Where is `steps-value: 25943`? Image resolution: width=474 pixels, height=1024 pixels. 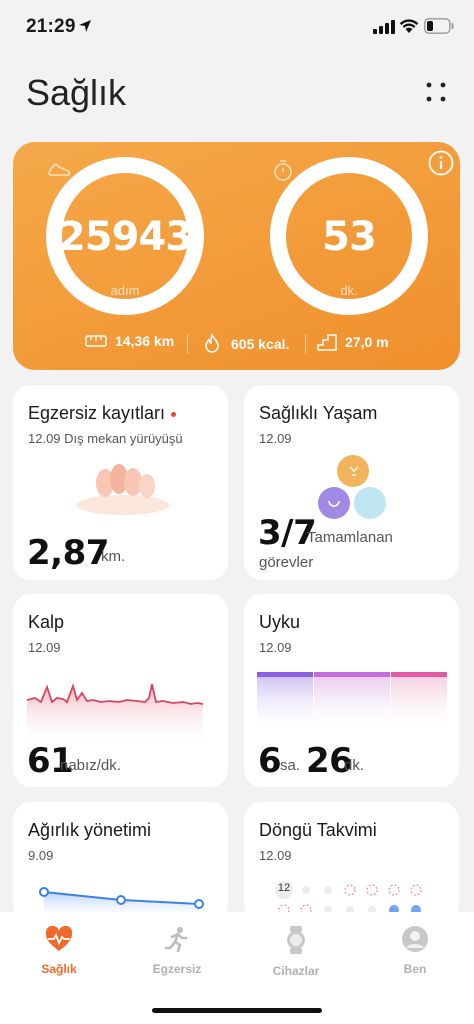 steps-value: 25943 is located at coordinates (125, 237).